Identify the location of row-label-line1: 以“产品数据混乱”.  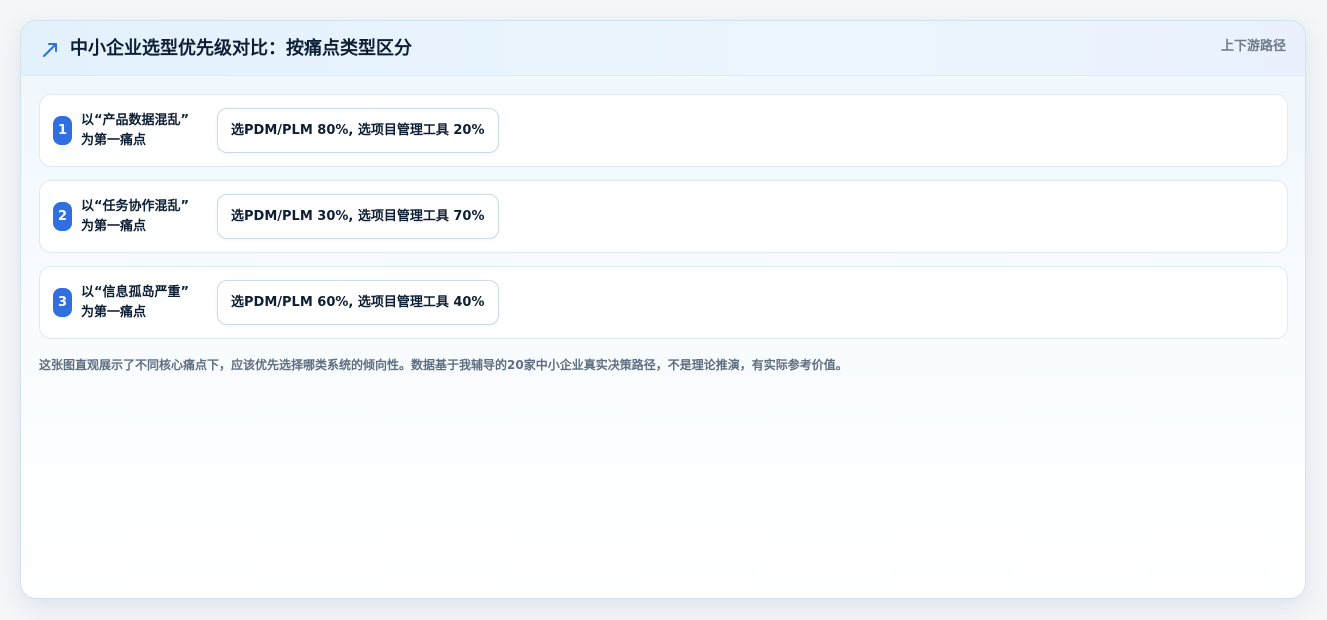
(135, 120).